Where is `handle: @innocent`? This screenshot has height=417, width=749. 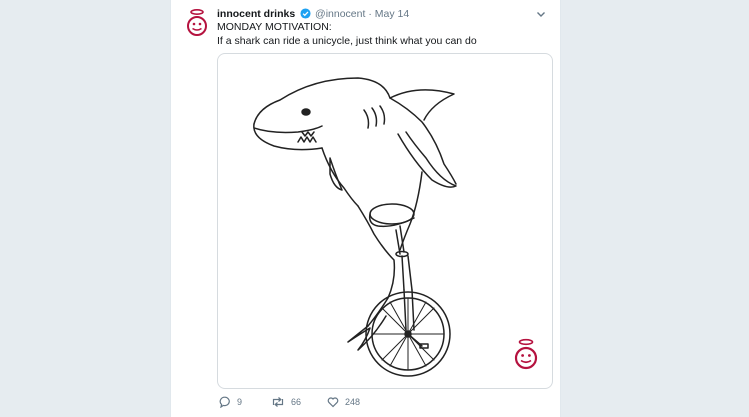 handle: @innocent is located at coordinates (340, 14).